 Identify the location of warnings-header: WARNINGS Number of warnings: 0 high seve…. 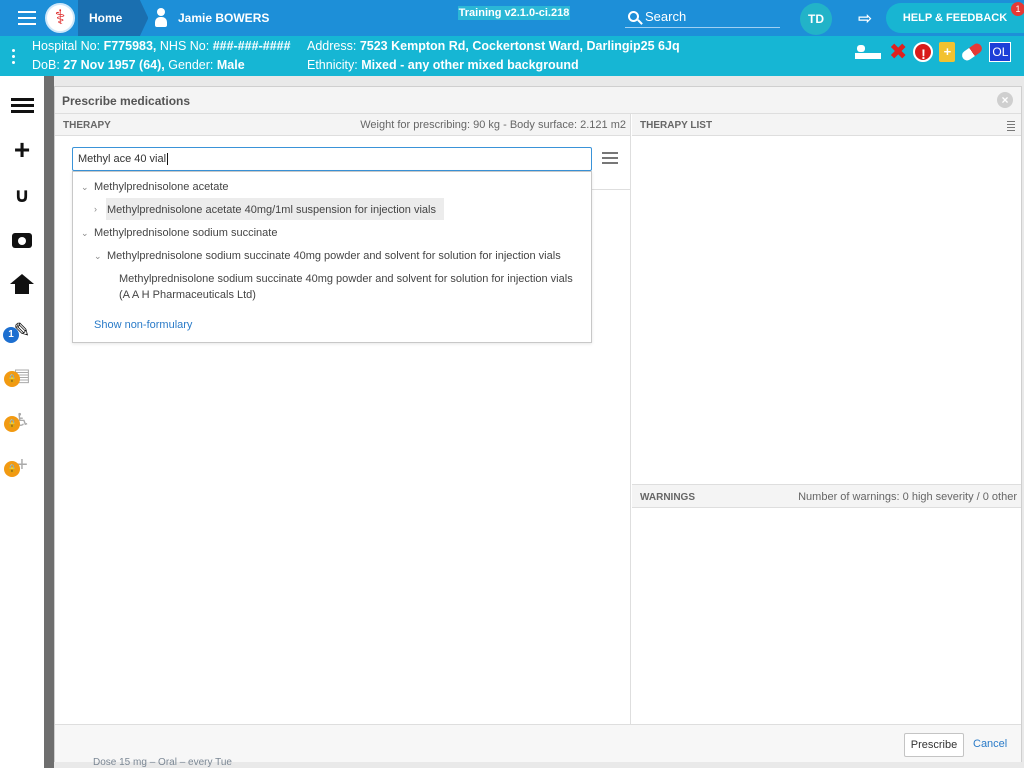
(826, 496).